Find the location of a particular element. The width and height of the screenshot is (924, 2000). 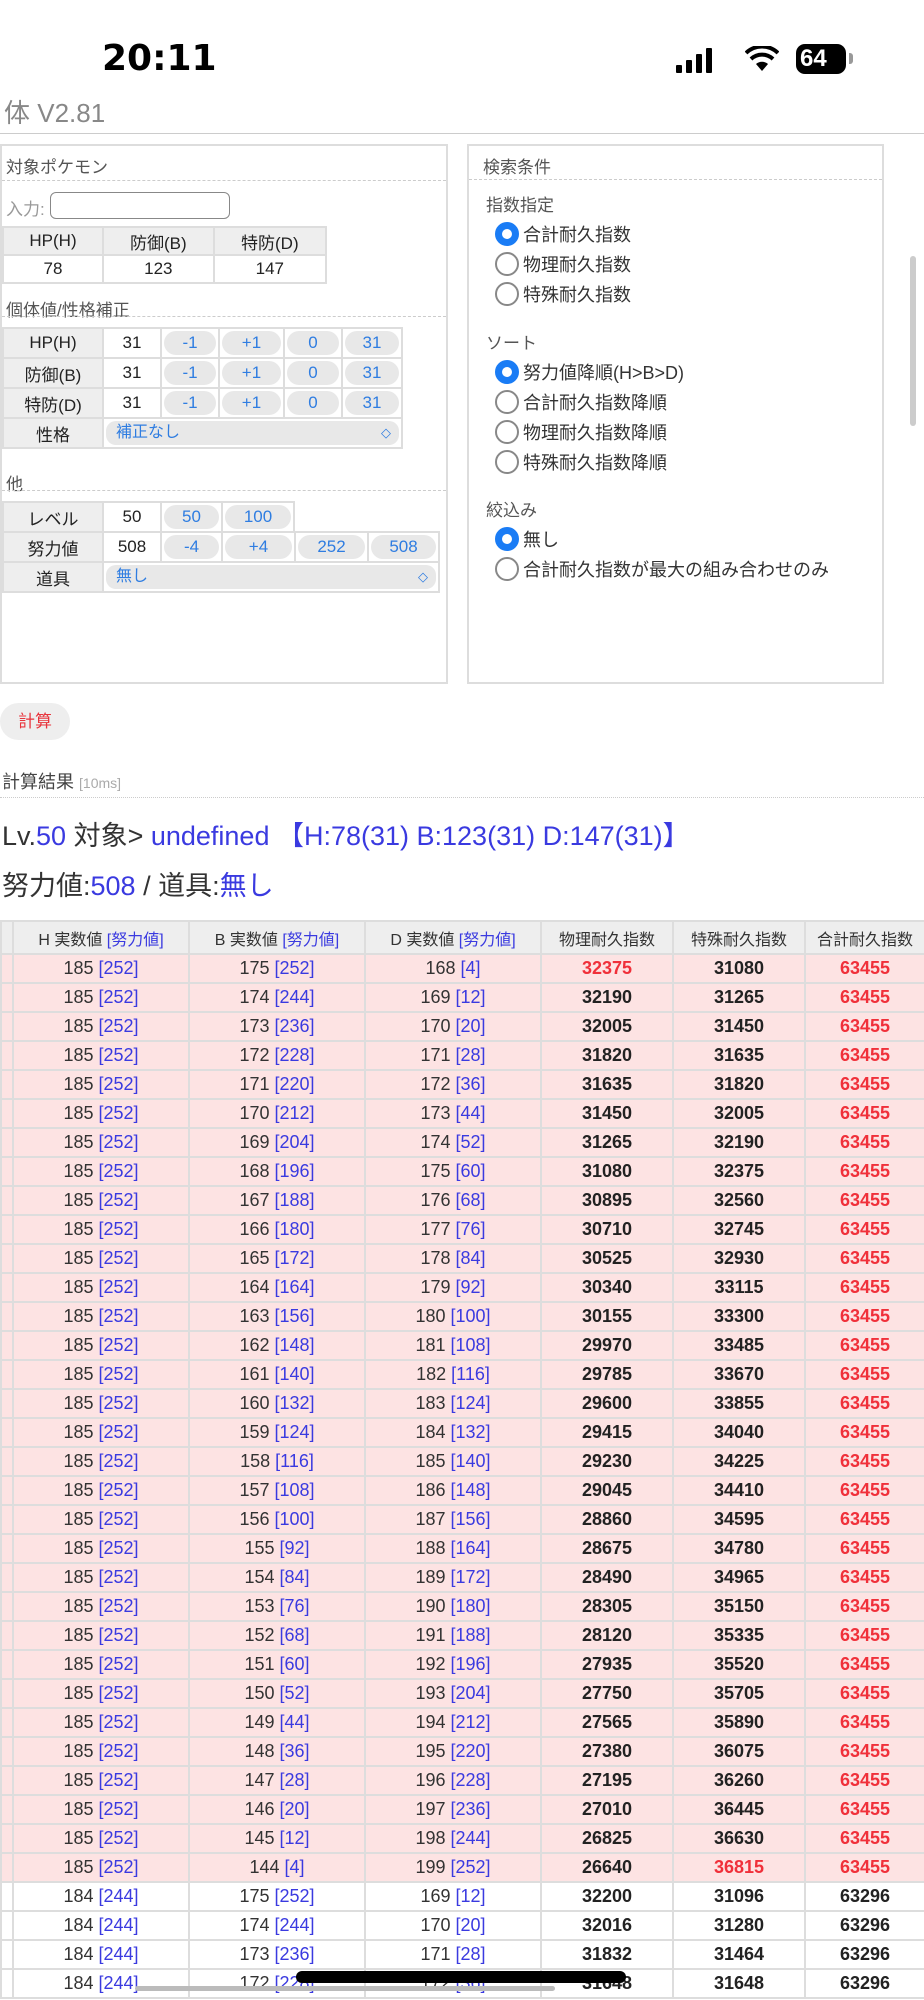

ev-508-button: 508 is located at coordinates (403, 547).